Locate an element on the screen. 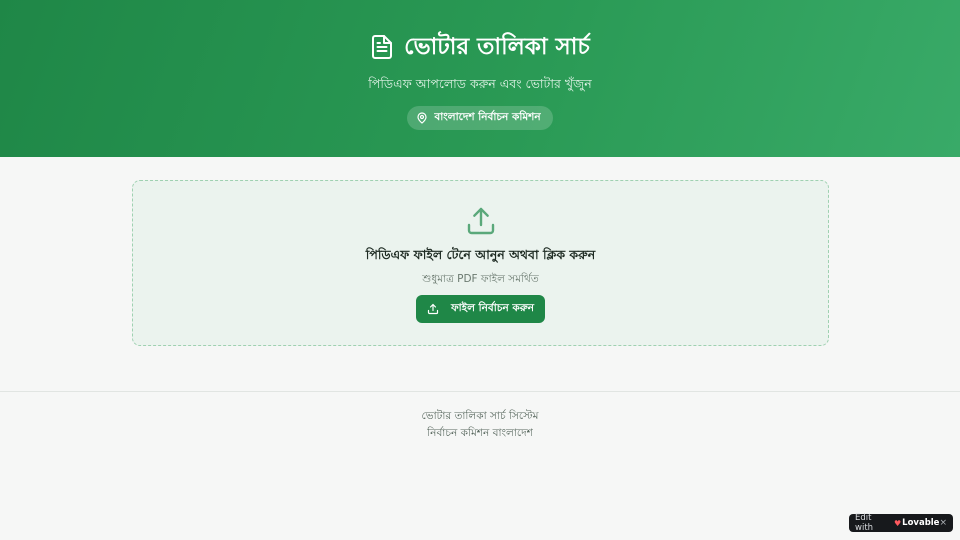  title-row: ভোটার তালিকা সার্চ is located at coordinates (480, 47).